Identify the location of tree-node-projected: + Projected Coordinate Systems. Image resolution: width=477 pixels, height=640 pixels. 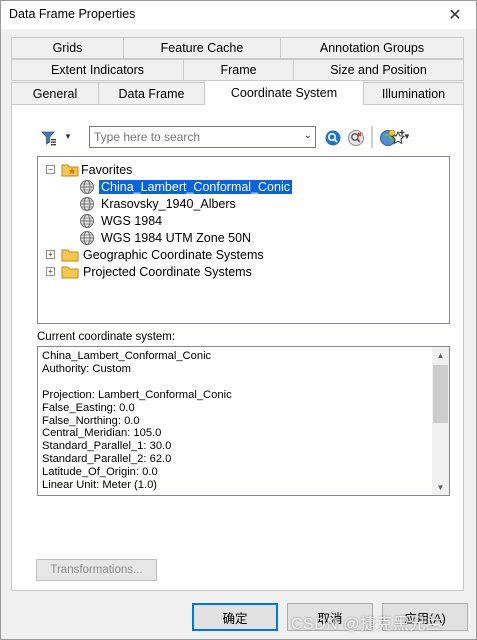
(150, 271).